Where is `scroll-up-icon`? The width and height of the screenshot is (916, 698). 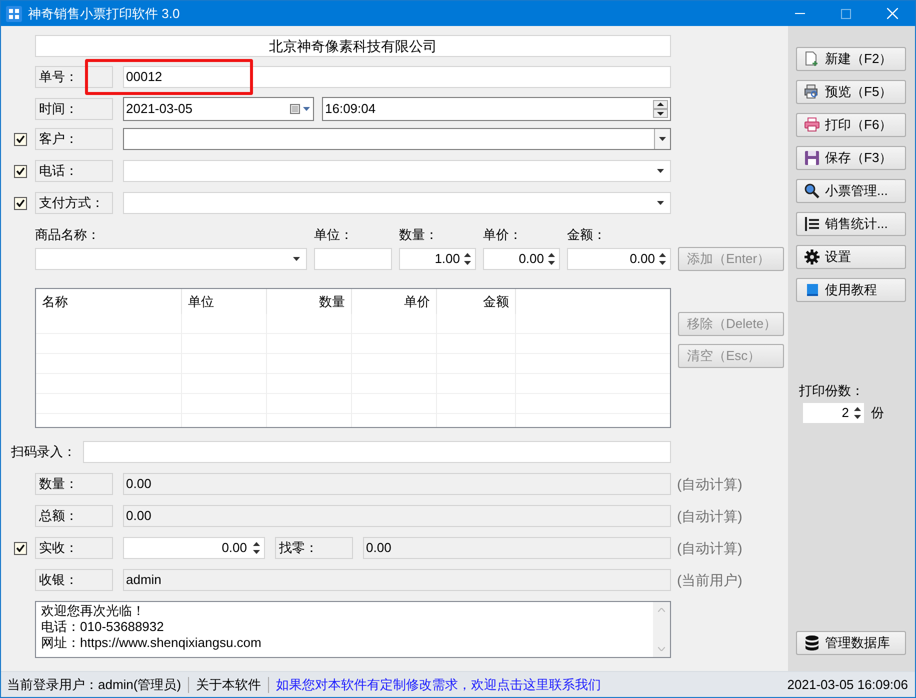
scroll-up-icon is located at coordinates (661, 610).